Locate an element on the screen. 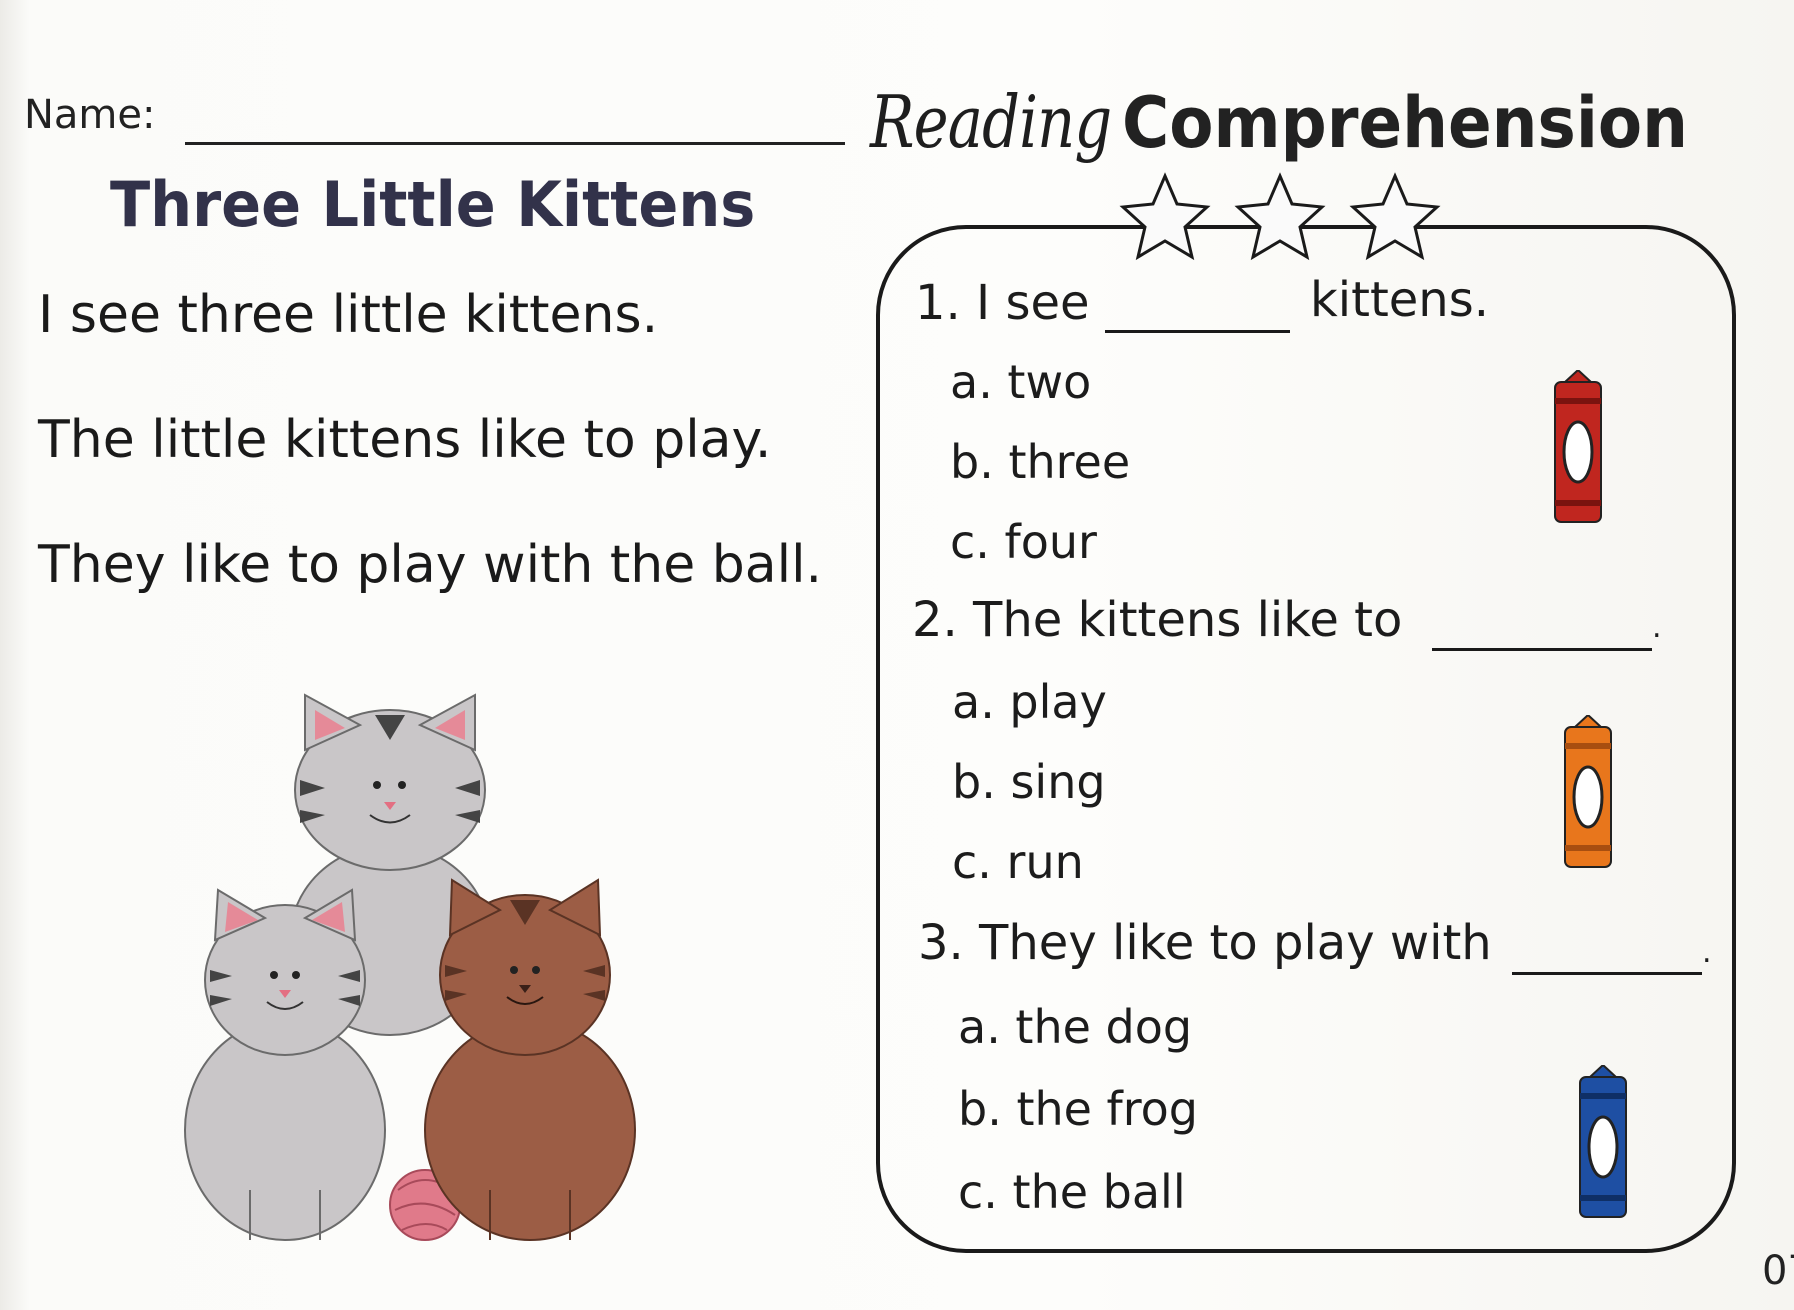 This screenshot has height=1310, width=1794. question-3-option-a: a. the dog is located at coordinates (1075, 1027).